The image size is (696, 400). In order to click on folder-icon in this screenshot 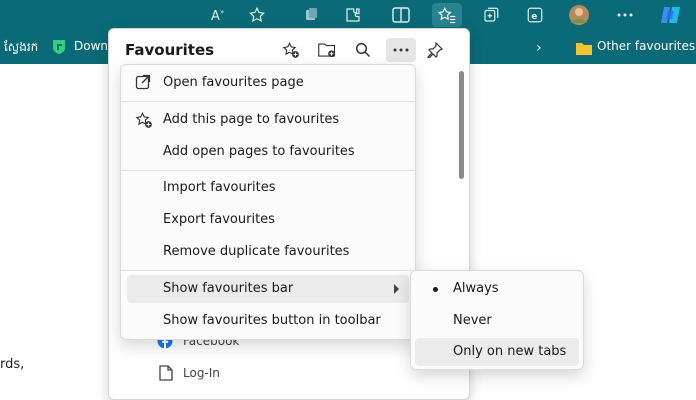, I will do `click(584, 49)`.